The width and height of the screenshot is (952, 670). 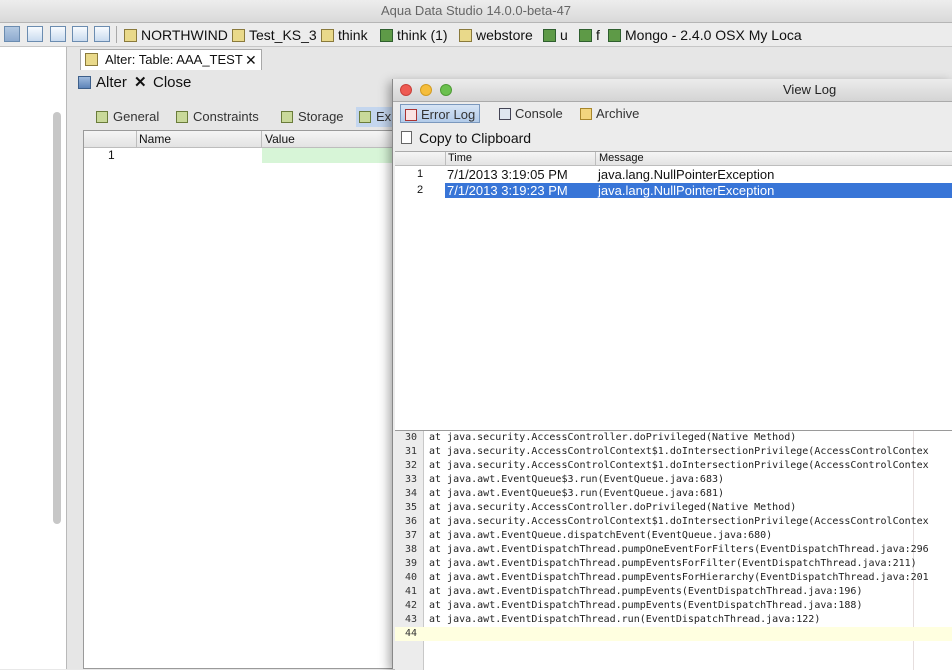 What do you see at coordinates (672, 90) in the screenshot?
I see `view-log-title-bar: View Log` at bounding box center [672, 90].